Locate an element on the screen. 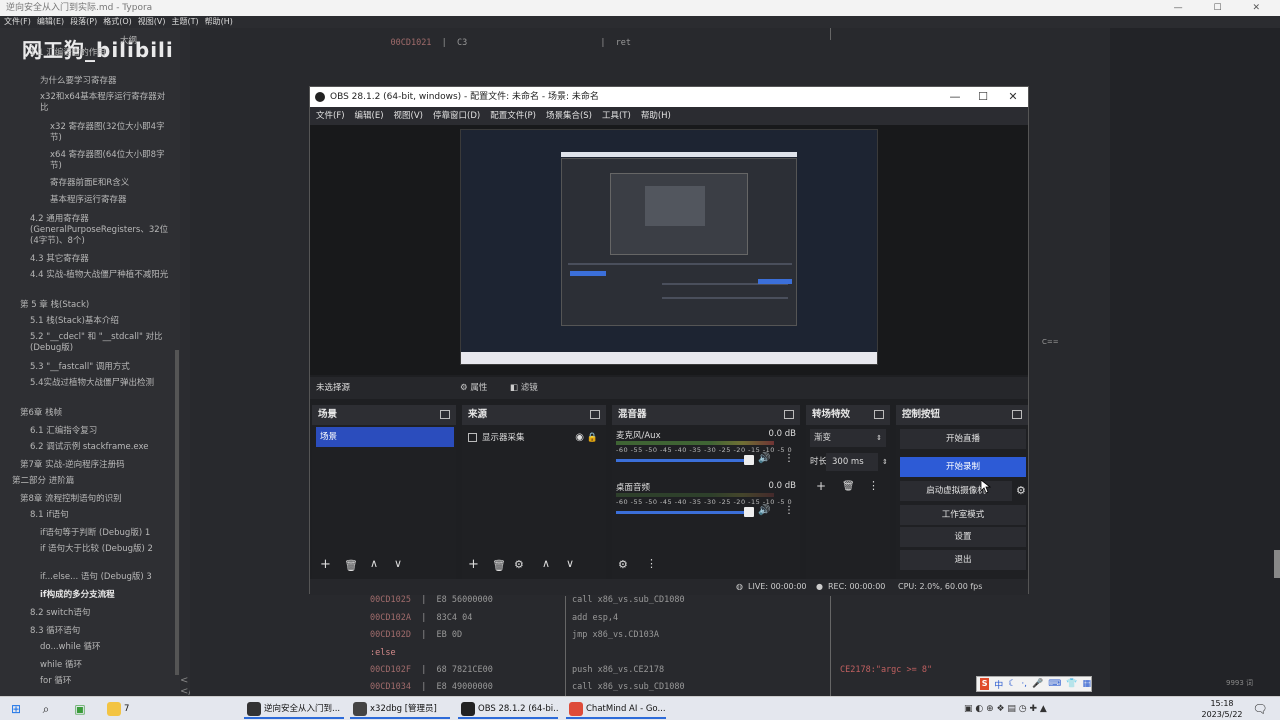 This screenshot has height=720, width=1280. typora-menu-item: 主题(T) is located at coordinates (184, 22).